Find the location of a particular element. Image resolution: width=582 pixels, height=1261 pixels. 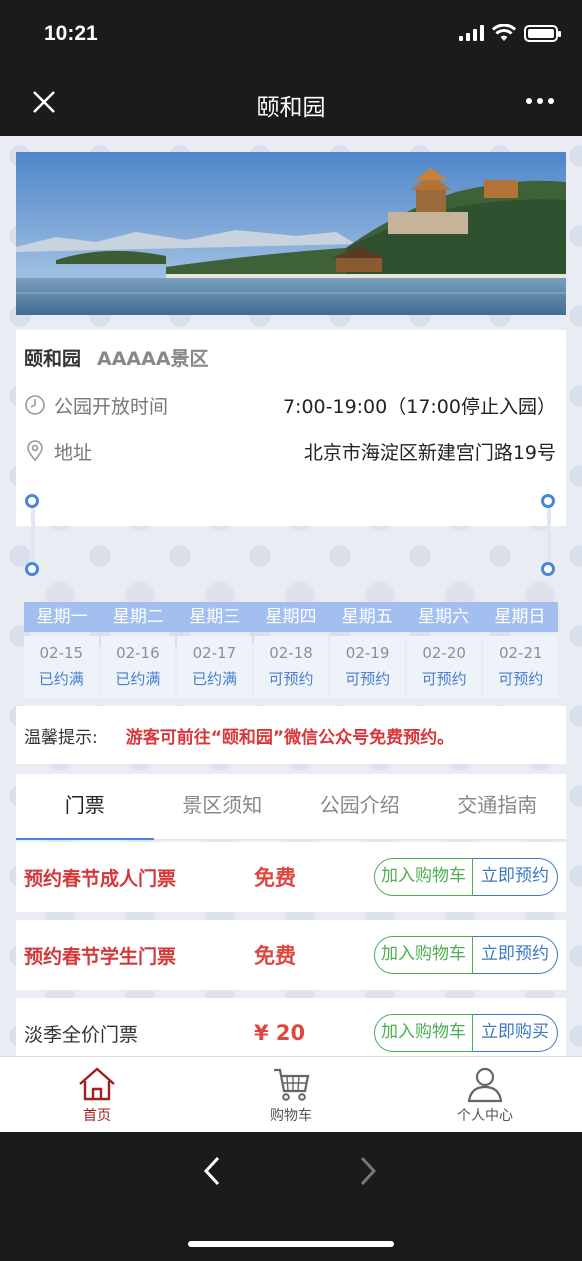

calendar-day: 02-20 可预约 is located at coordinates (444, 667).